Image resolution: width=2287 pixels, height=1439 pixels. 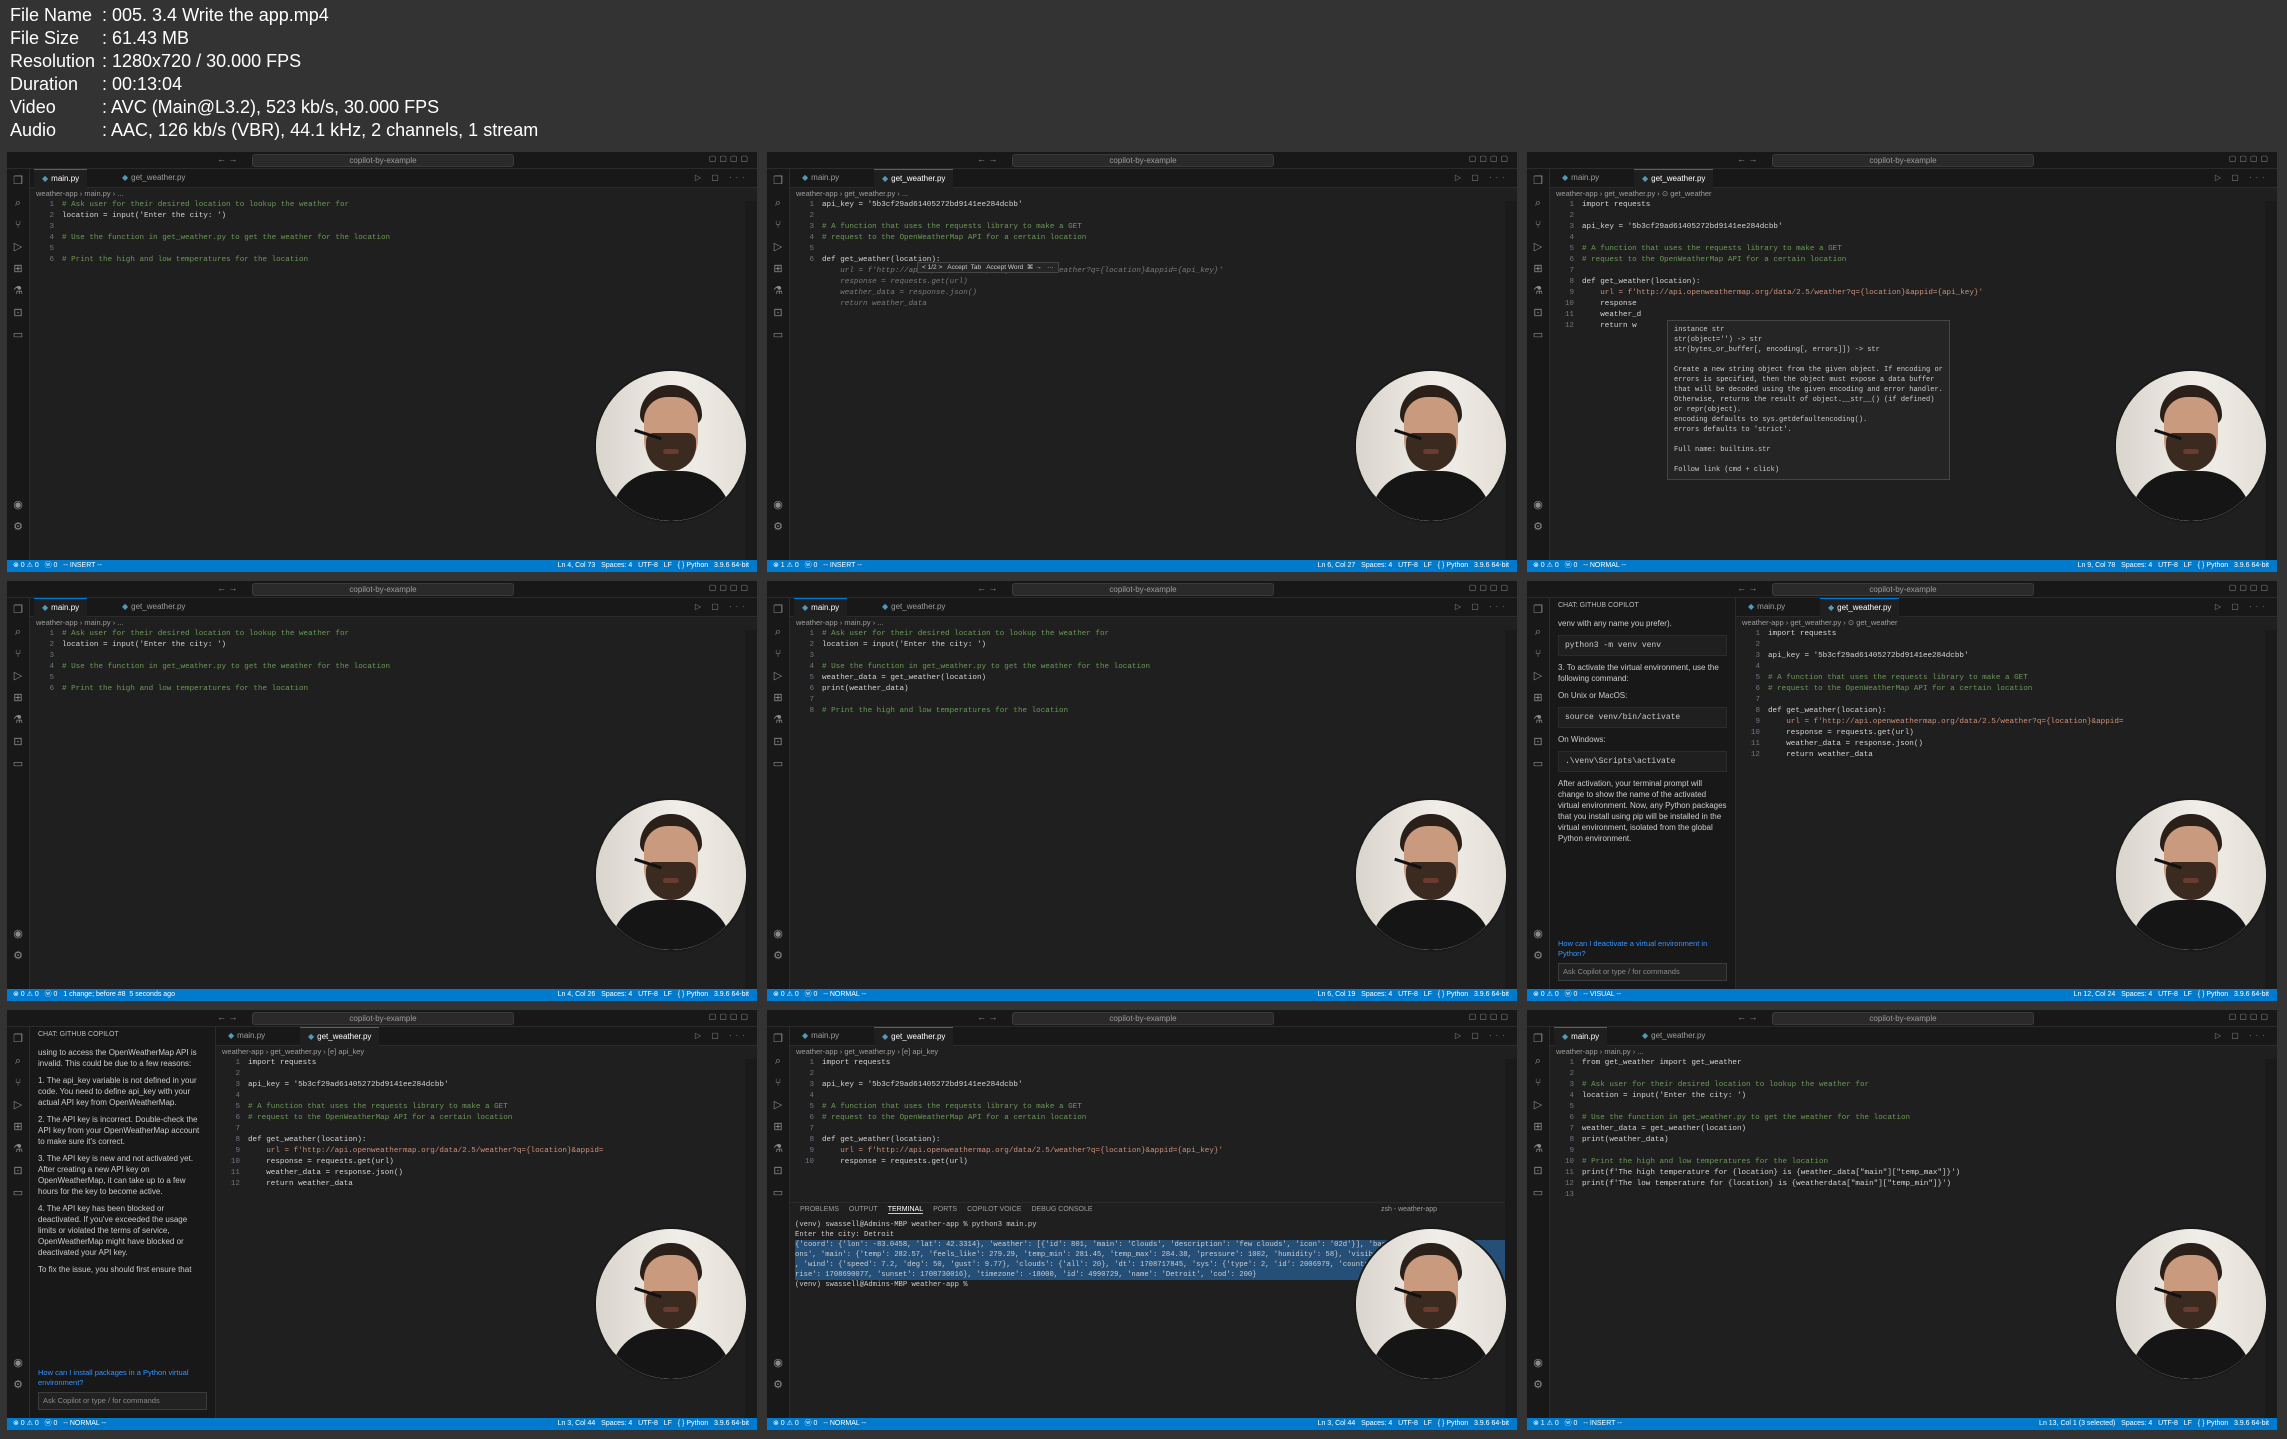 I want to click on panel-tab: OUTPUT, so click(x=863, y=1209).